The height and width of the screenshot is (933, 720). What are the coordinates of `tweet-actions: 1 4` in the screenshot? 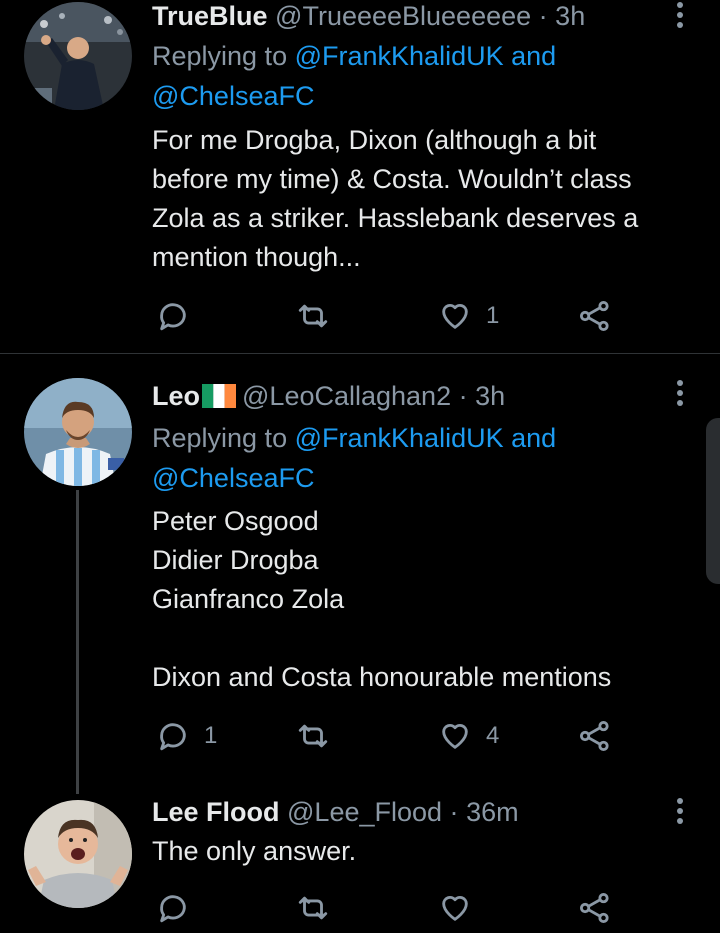 It's located at (392, 736).